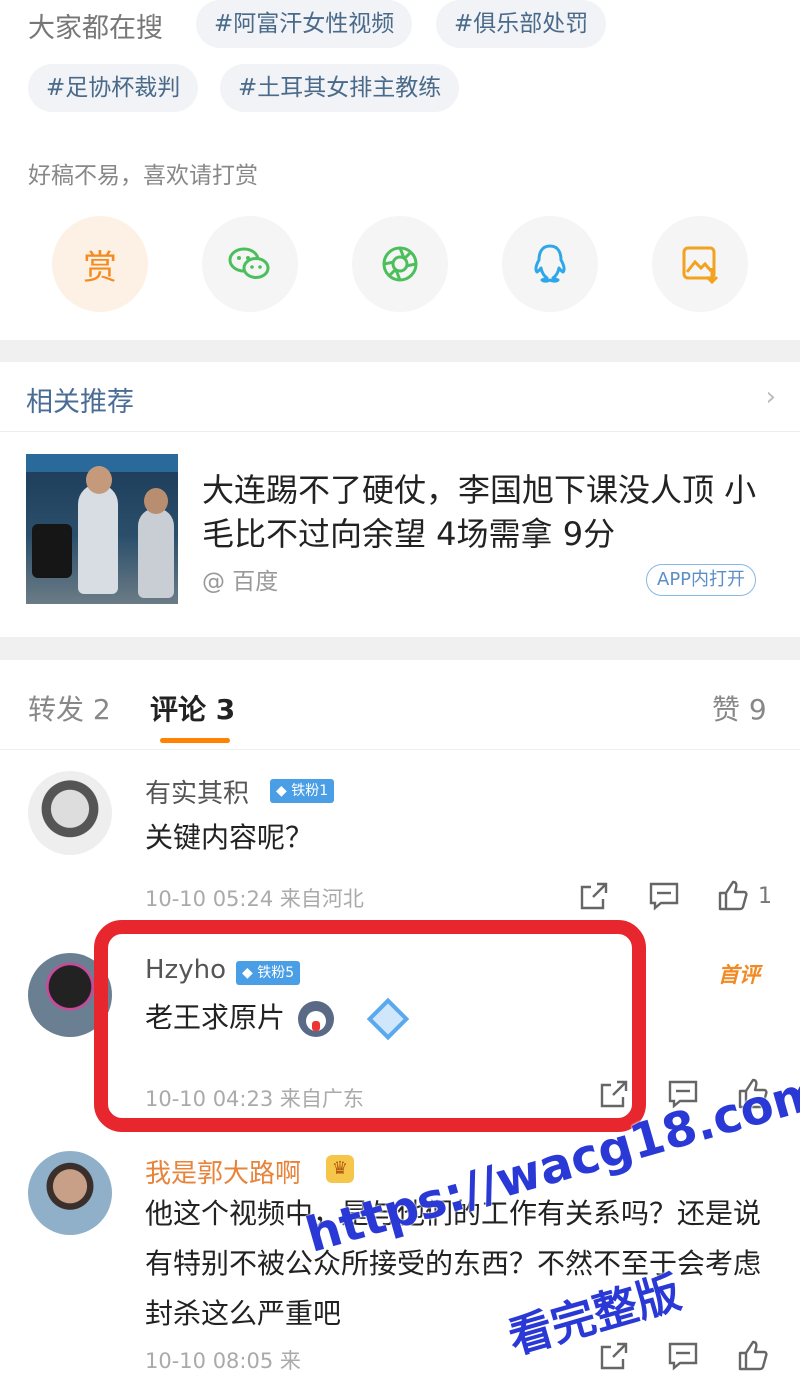 This screenshot has width=800, height=1391. What do you see at coordinates (254, 899) in the screenshot?
I see `comment-meta: 10-10 05:24 来自河北` at bounding box center [254, 899].